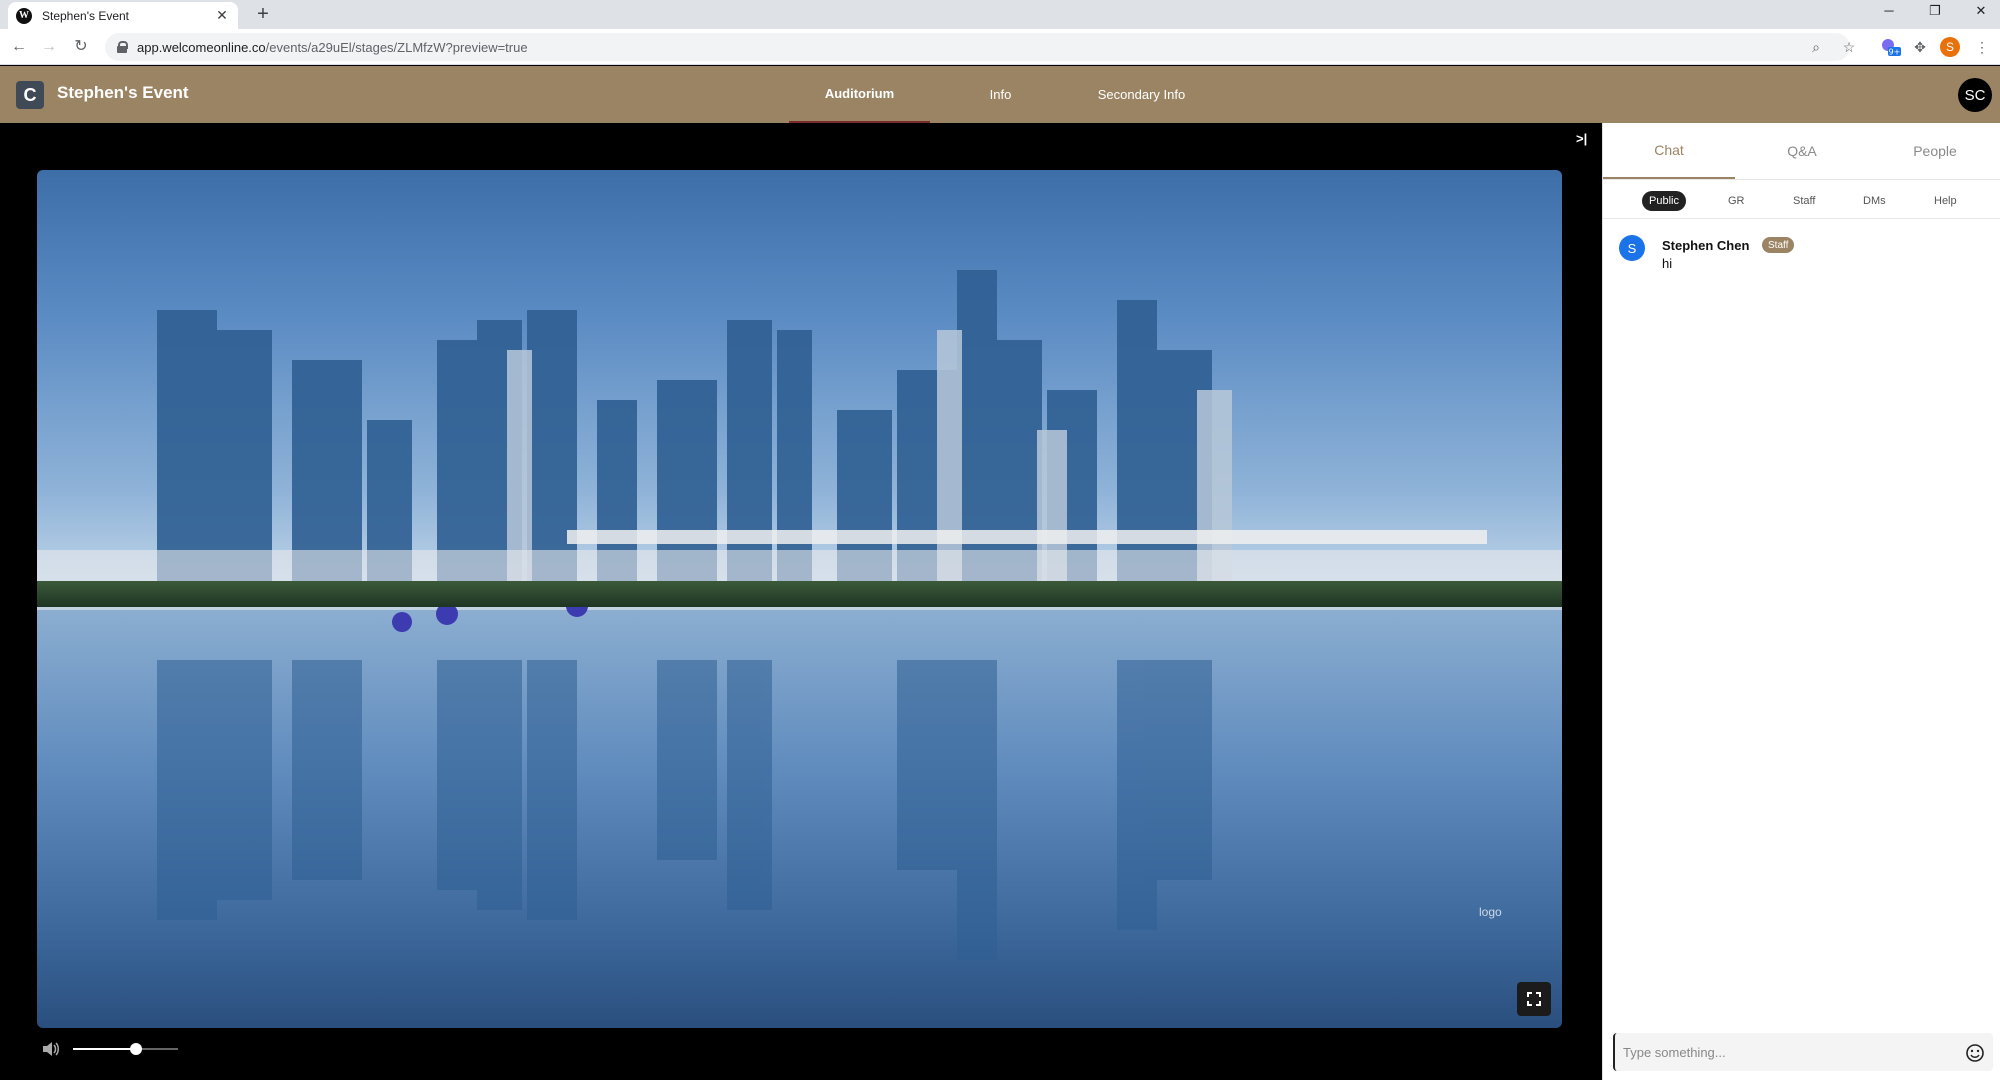  Describe the element at coordinates (1664, 201) in the screenshot. I see `subtab-public: Public` at that location.